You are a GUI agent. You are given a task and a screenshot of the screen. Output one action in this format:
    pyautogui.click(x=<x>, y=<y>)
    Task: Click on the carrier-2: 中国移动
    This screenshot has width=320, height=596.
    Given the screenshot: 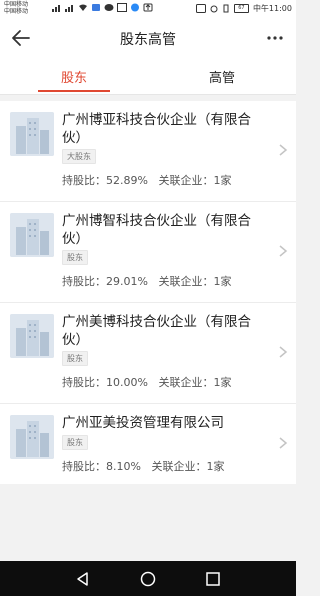 What is the action you would take?
    pyautogui.click(x=16, y=11)
    